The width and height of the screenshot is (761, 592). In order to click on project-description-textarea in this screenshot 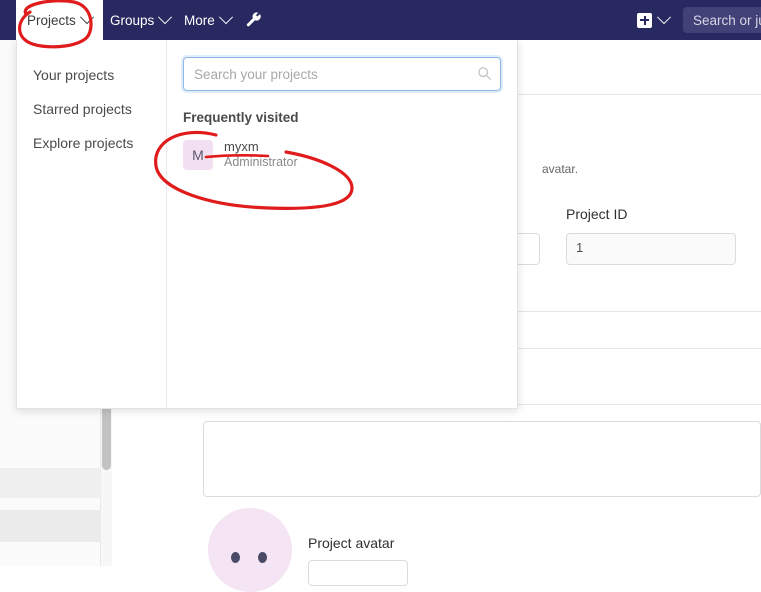, I will do `click(482, 459)`.